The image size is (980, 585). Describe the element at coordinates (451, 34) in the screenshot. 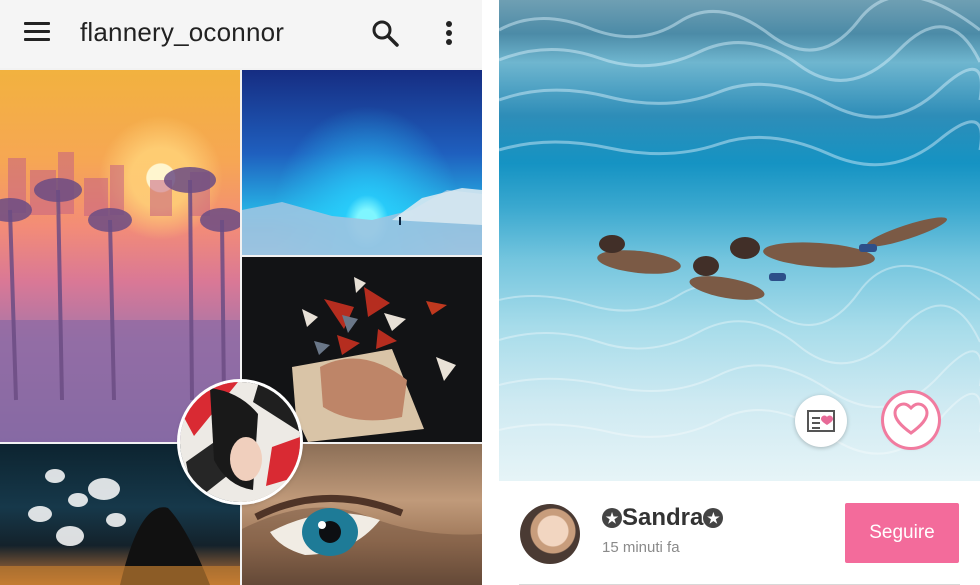

I see `more-vertical-icon` at that location.